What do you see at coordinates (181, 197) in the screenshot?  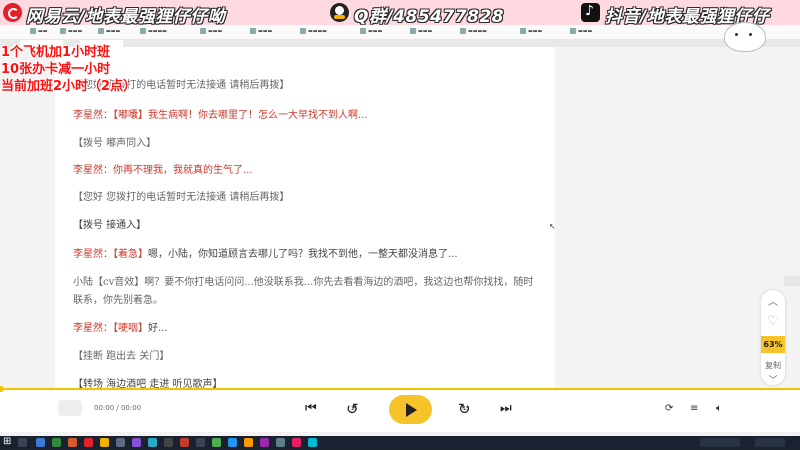 I see `script-line: 【您好 您拨打的电话暂时无法接通 请稍后再拨】` at bounding box center [181, 197].